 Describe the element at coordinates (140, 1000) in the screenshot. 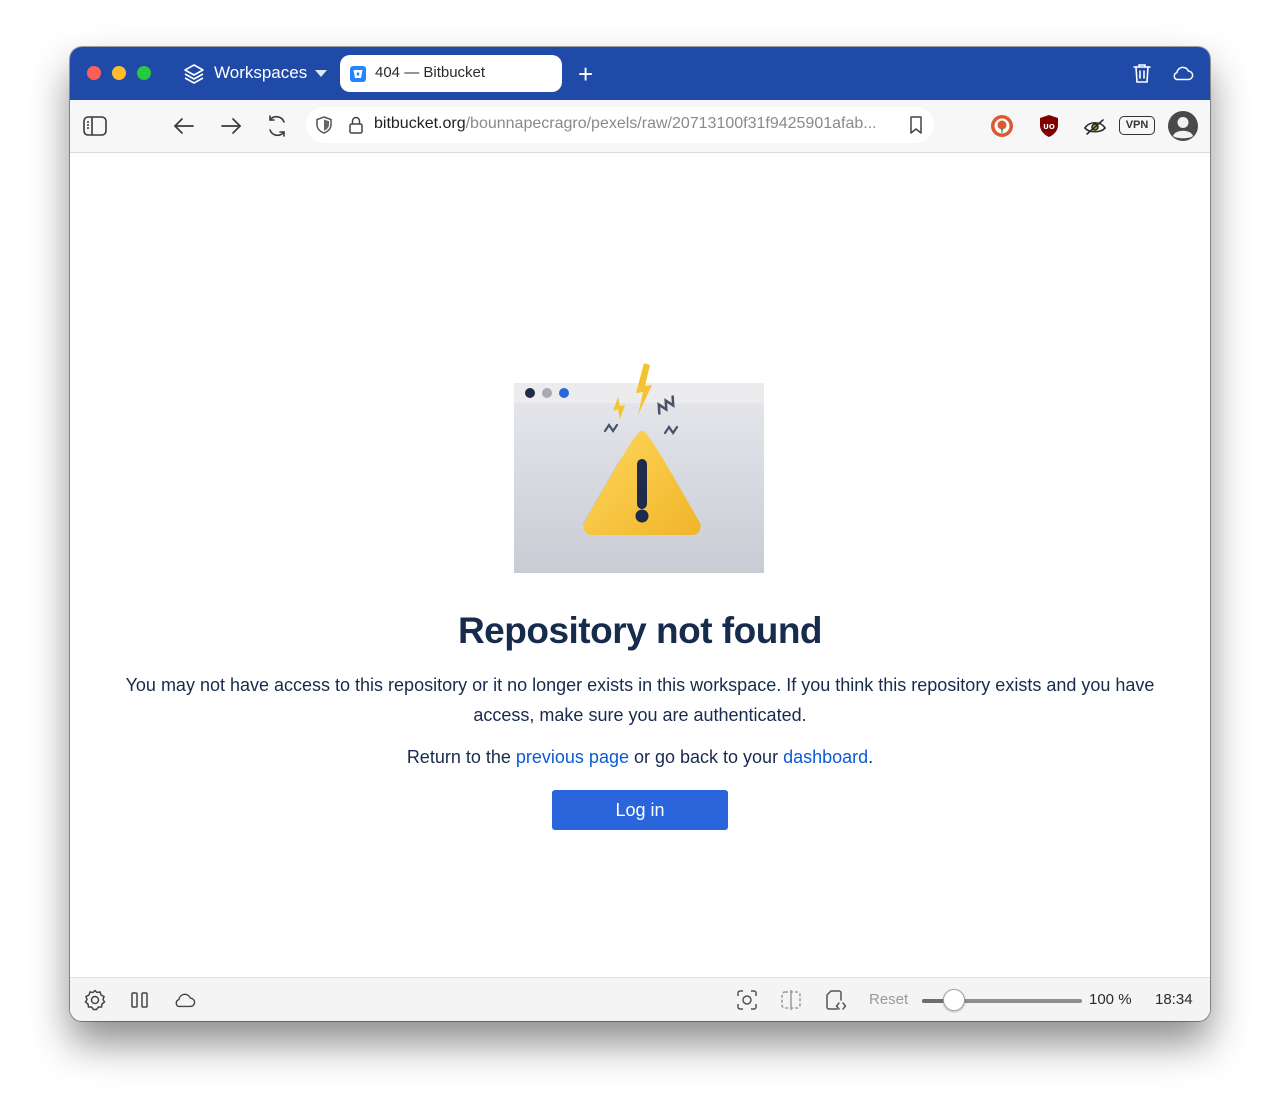

I see `tiling-icon` at that location.